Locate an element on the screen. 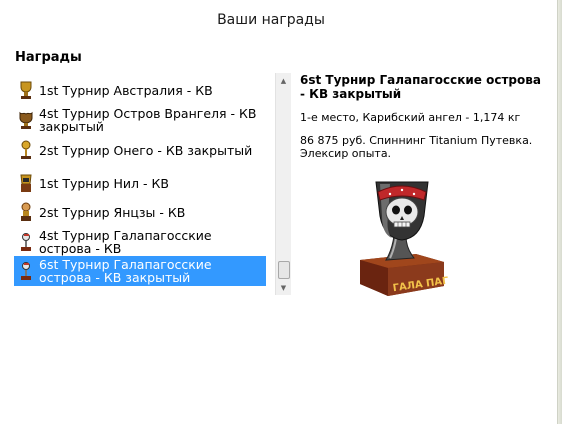 The image size is (562, 424). dialog-title: Ваши награды is located at coordinates (271, 20).